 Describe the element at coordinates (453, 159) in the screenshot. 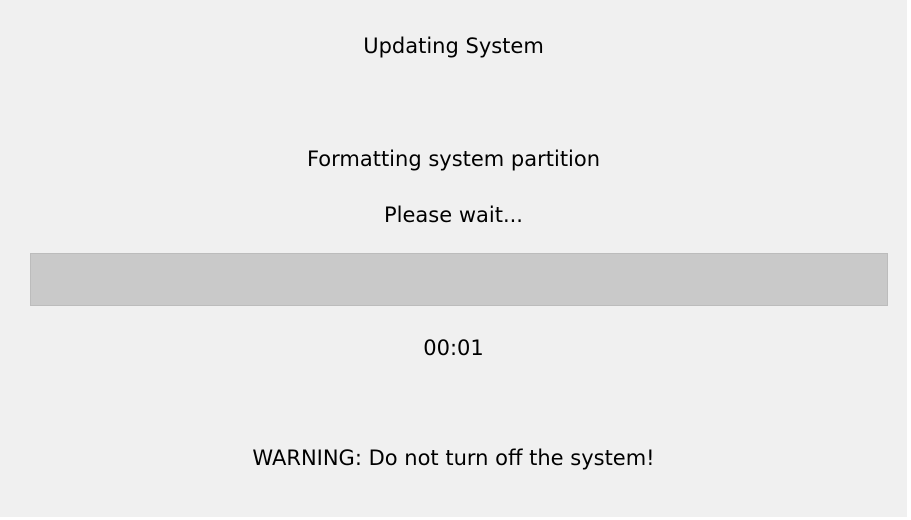

I see `status-message: Formatting system partition` at that location.